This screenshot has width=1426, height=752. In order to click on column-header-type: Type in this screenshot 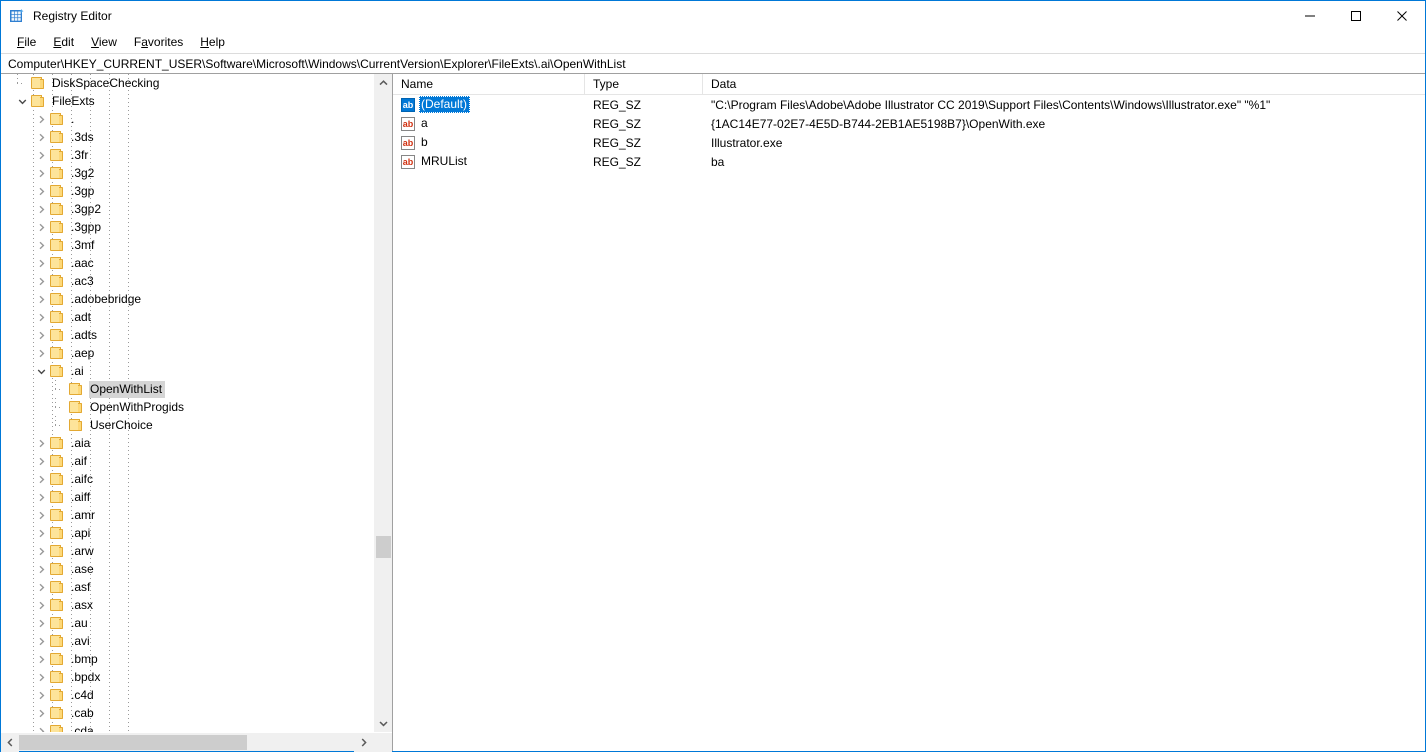, I will do `click(644, 84)`.